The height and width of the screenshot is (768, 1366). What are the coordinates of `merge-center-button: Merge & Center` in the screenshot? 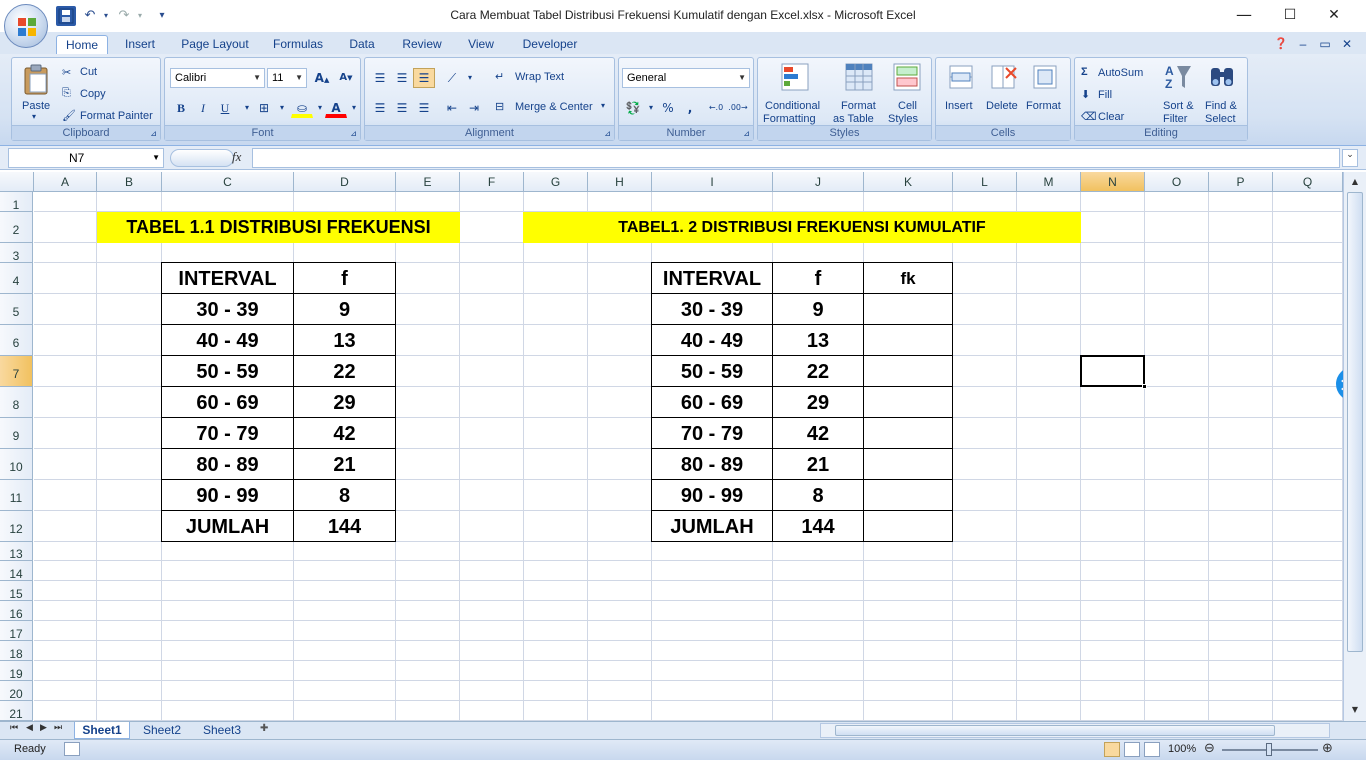 It's located at (554, 107).